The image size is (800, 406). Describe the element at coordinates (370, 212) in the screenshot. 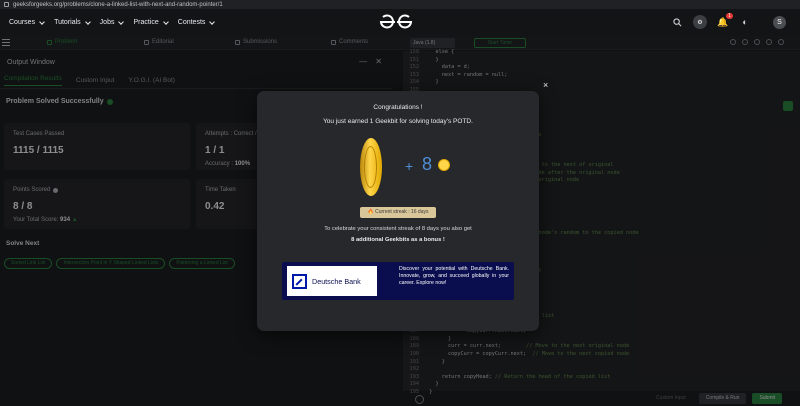

I see `fire-icon: 🔥` at that location.